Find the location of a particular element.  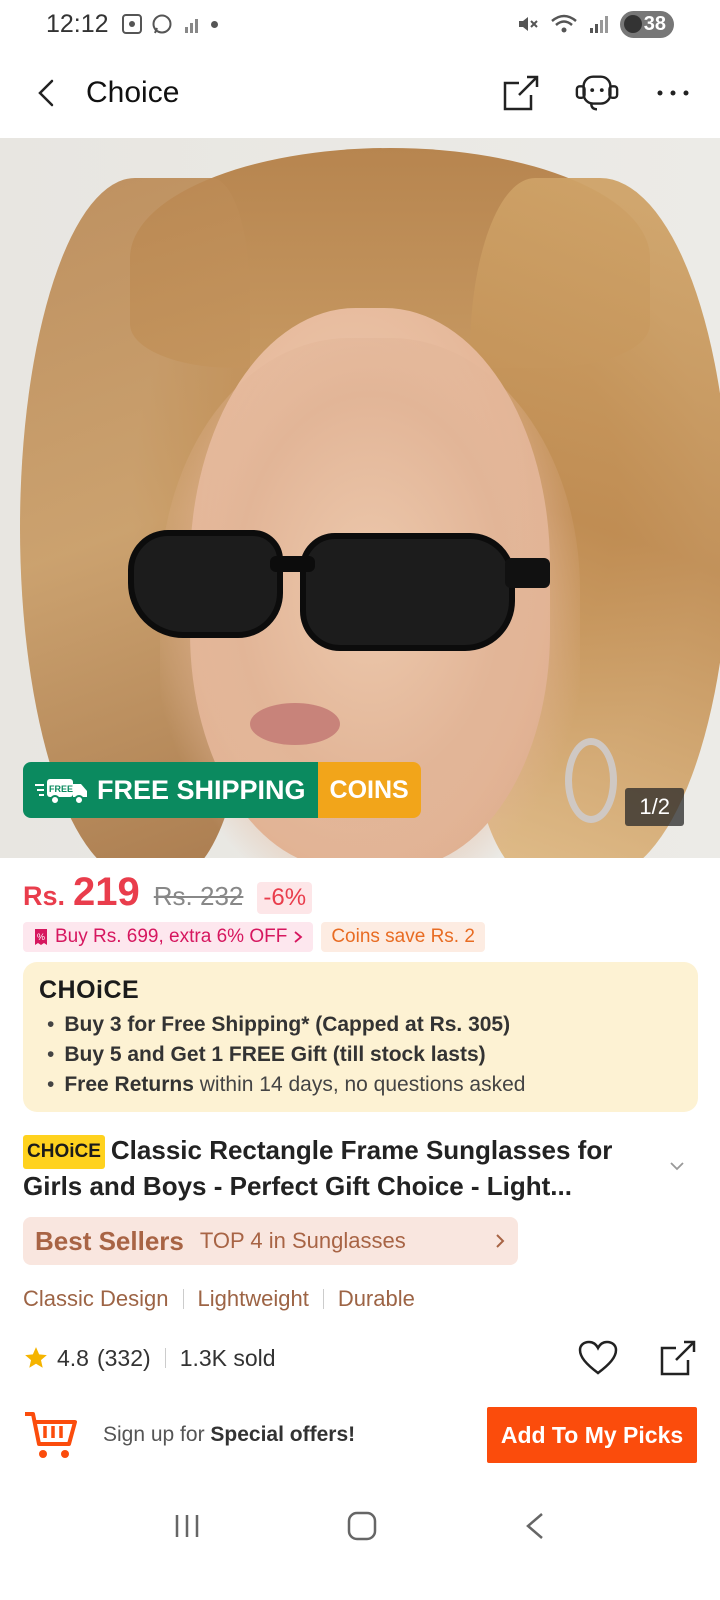

share-button is located at coordinates (521, 93).